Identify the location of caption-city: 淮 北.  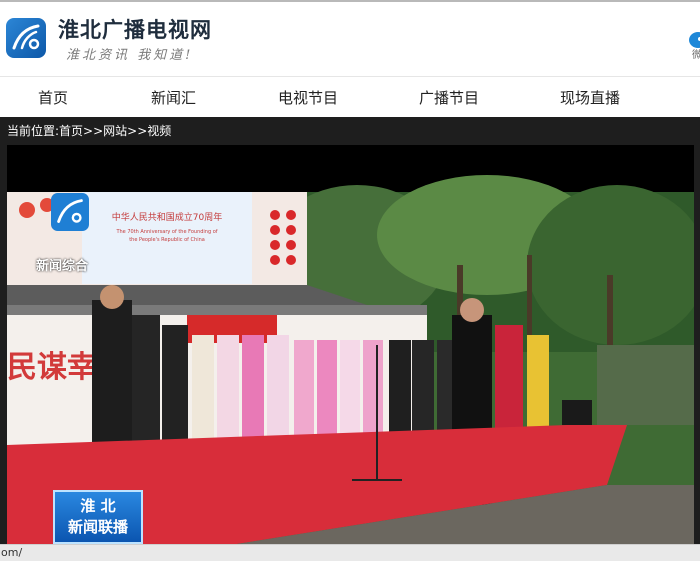
(98, 506).